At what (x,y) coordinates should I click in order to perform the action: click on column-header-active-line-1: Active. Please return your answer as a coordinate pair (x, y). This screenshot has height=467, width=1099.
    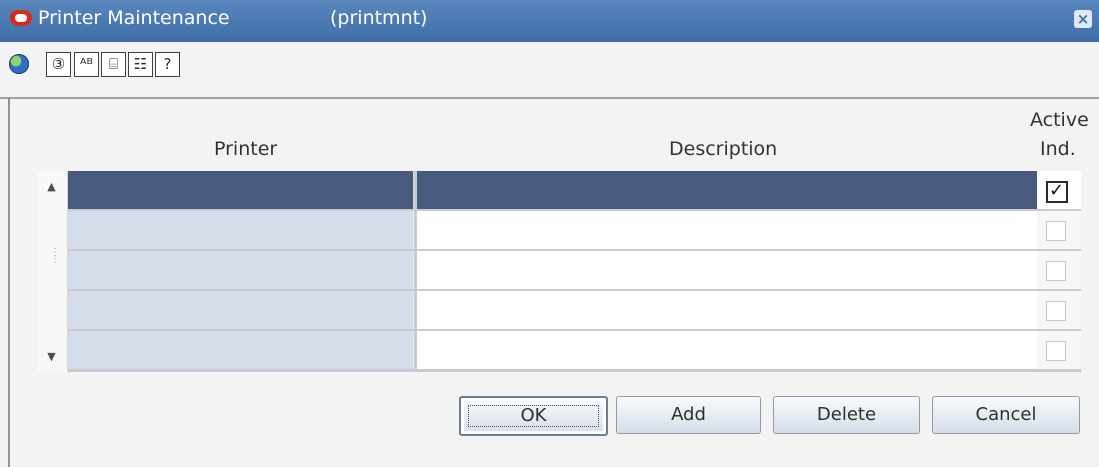
    Looking at the image, I should click on (1059, 120).